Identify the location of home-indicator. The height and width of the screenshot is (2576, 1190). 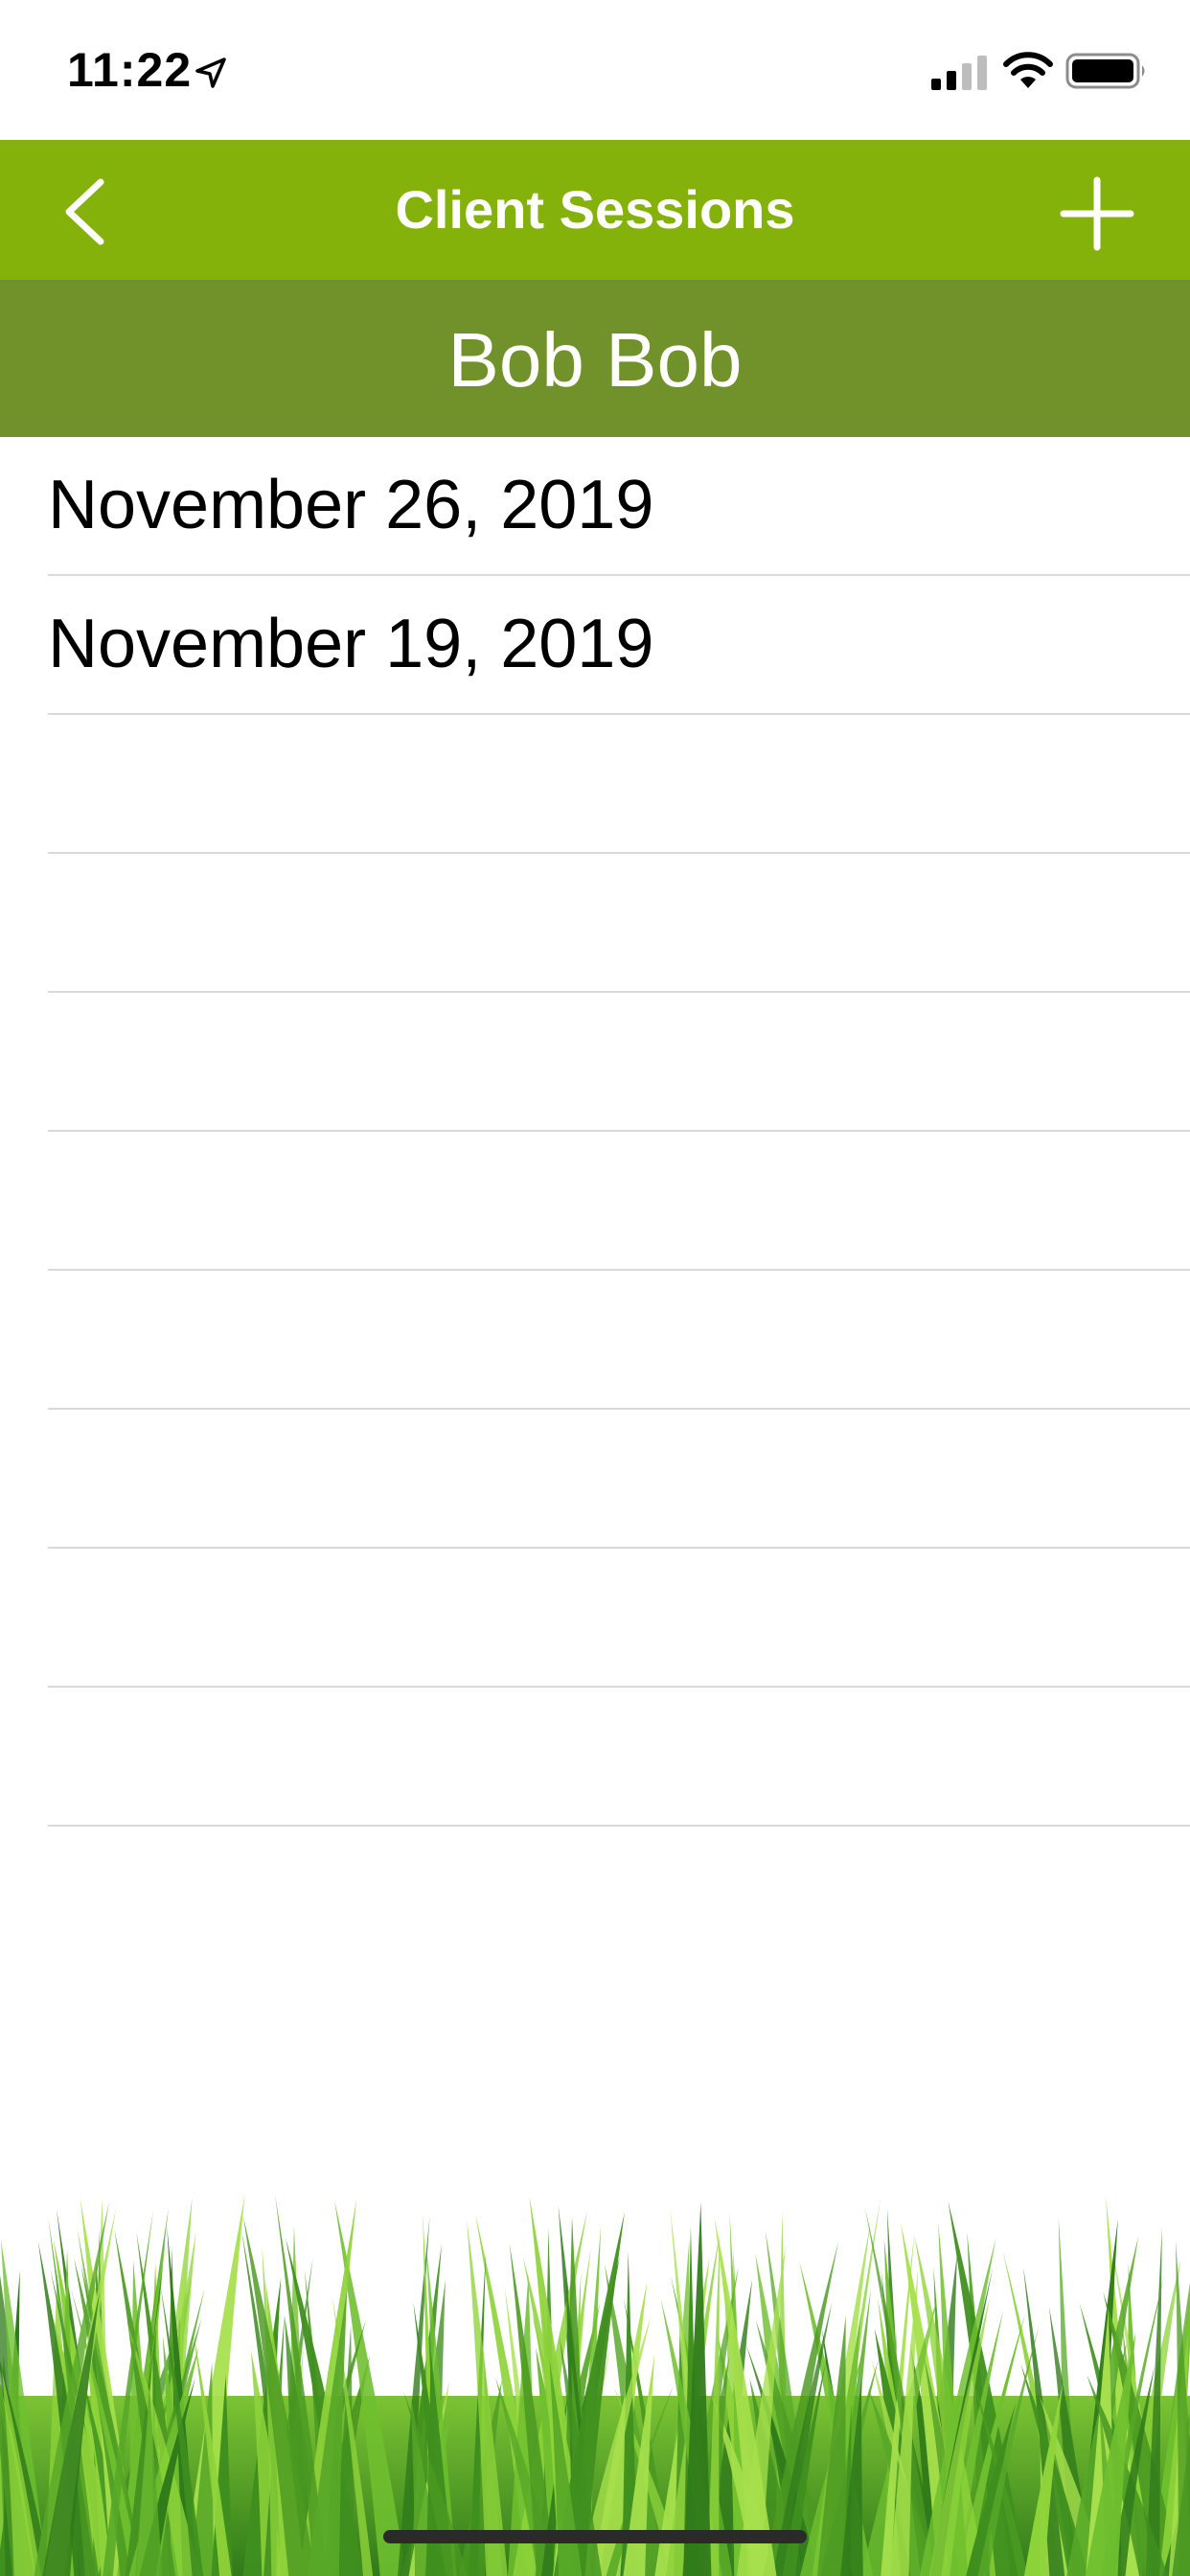
(595, 2536).